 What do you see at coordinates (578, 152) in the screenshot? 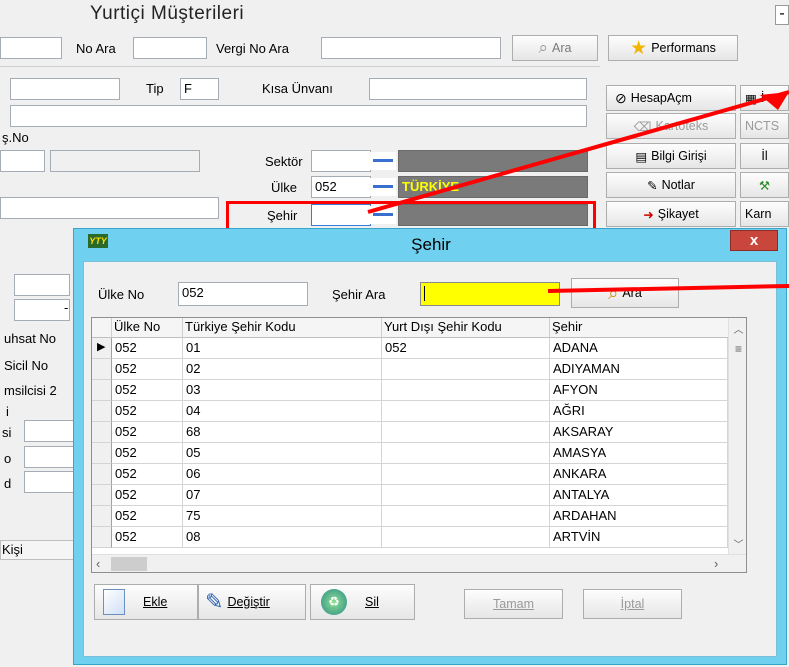
I see `arrow-to-sehir-field` at bounding box center [578, 152].